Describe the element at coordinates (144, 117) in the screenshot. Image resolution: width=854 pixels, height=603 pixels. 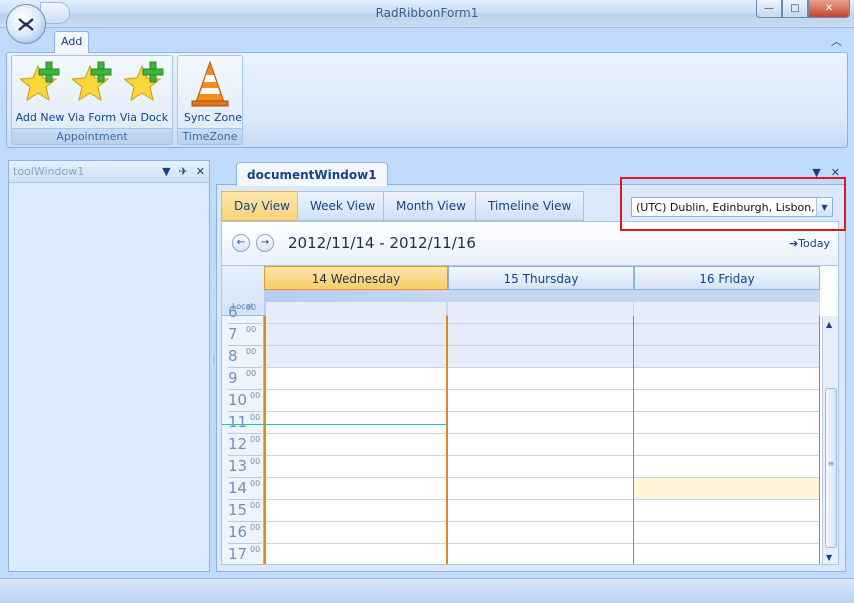
I see `via-dock-label: Via Dock` at that location.